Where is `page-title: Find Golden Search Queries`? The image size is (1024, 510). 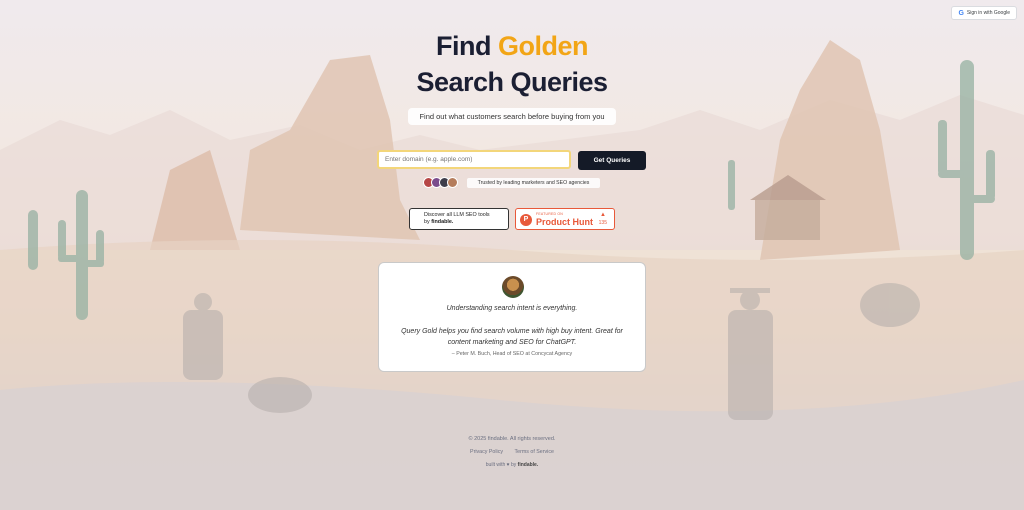
page-title: Find Golden Search Queries is located at coordinates (512, 64).